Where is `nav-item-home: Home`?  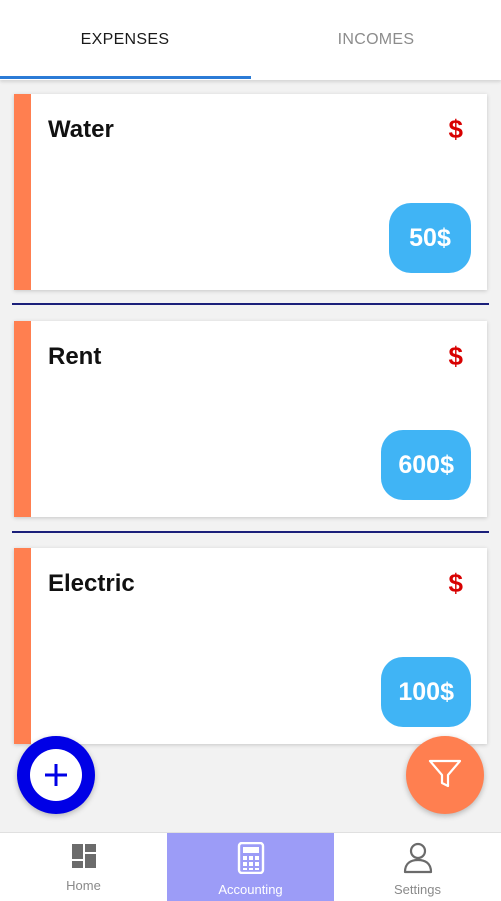
nav-item-home: Home is located at coordinates (83, 867).